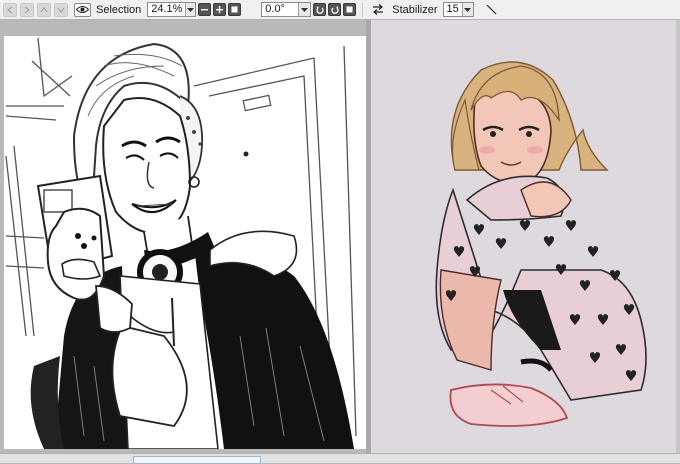 Image resolution: width=680 pixels, height=464 pixels. I want to click on status-bar, so click(340, 458).